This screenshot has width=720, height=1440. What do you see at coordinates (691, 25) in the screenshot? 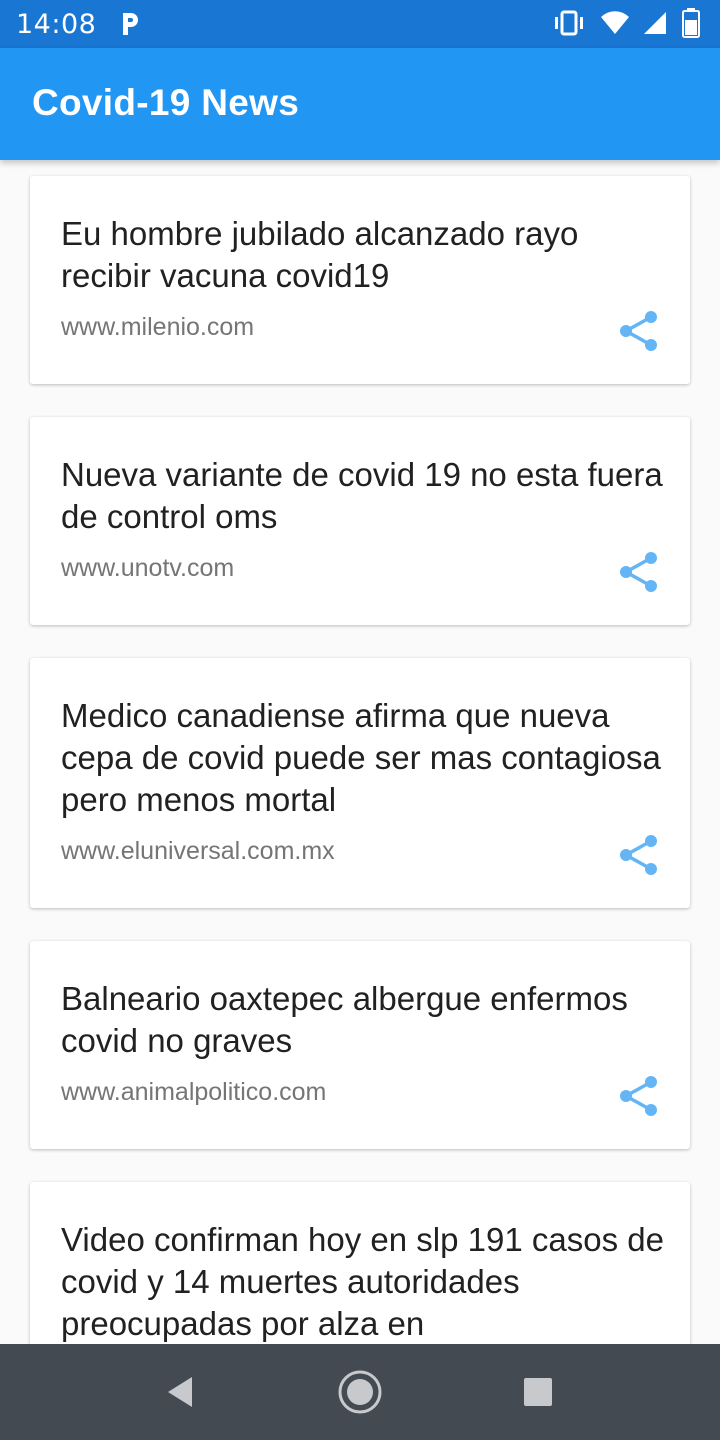
I see `battery-icon` at bounding box center [691, 25].